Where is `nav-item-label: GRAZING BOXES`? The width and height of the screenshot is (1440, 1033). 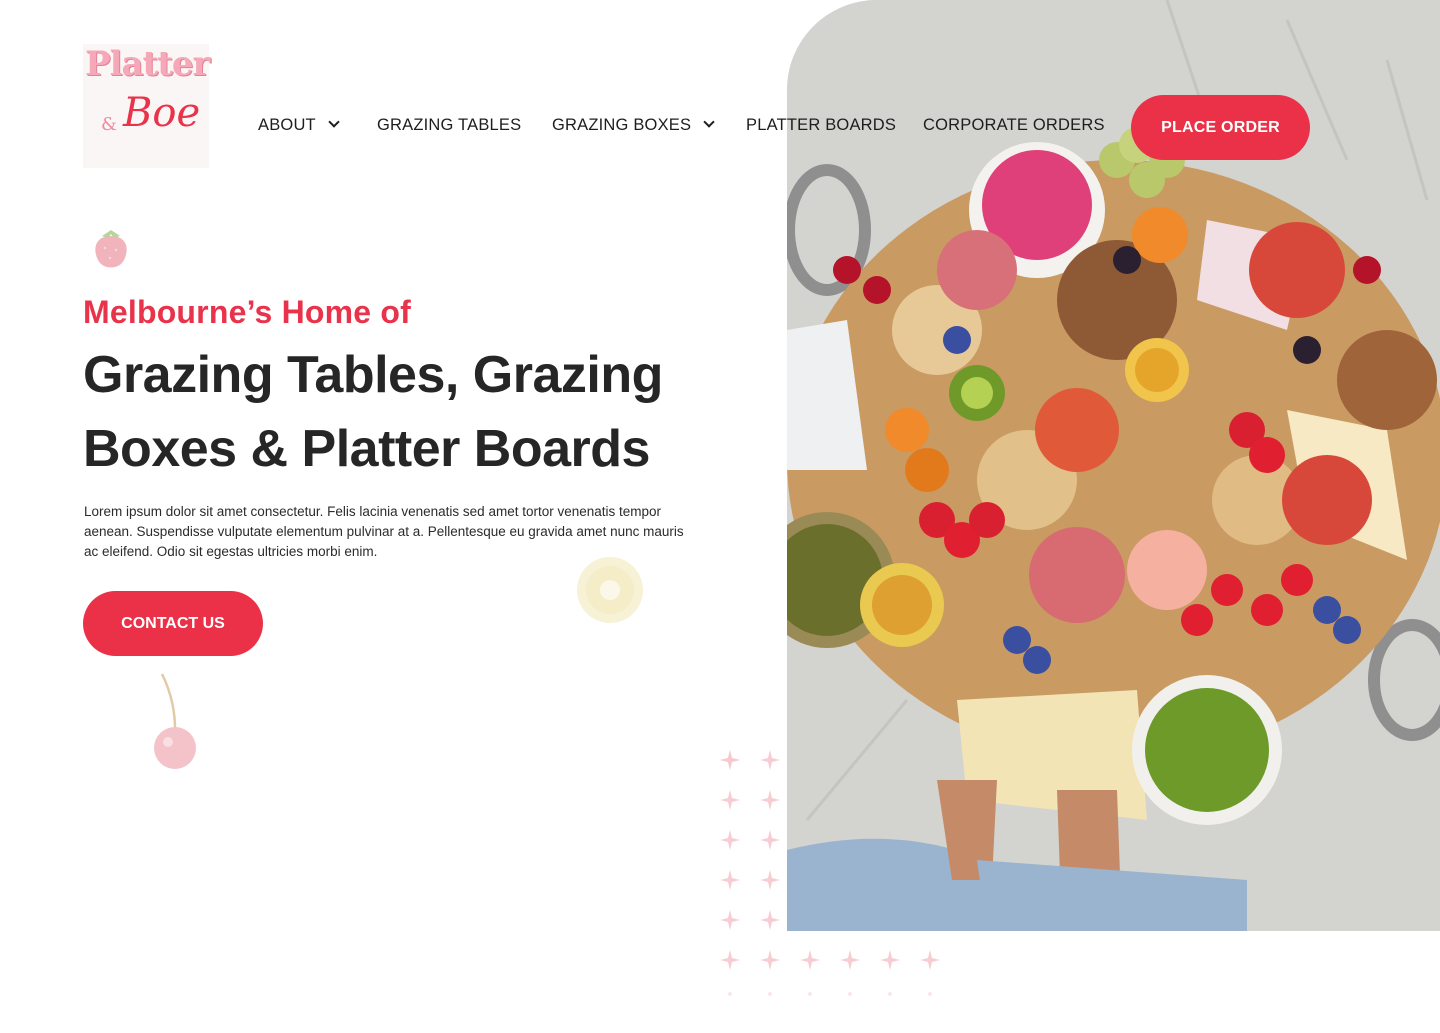 nav-item-label: GRAZING BOXES is located at coordinates (622, 125).